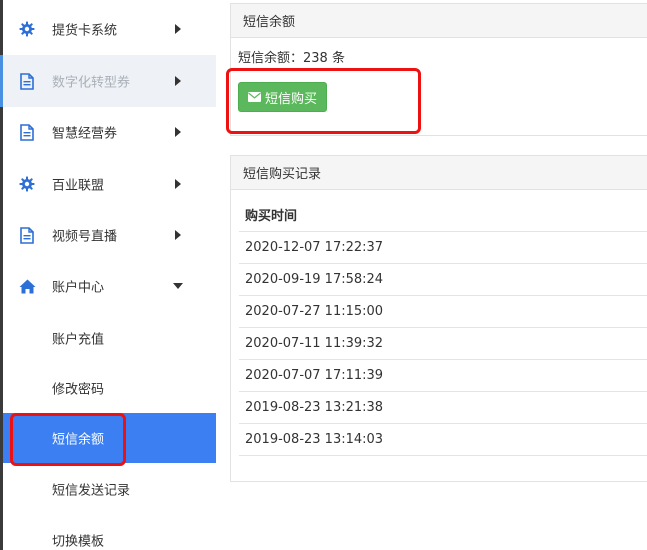 The height and width of the screenshot is (550, 647). What do you see at coordinates (85, 31) in the screenshot?
I see `sidebar-item-label: 提货卡系统` at bounding box center [85, 31].